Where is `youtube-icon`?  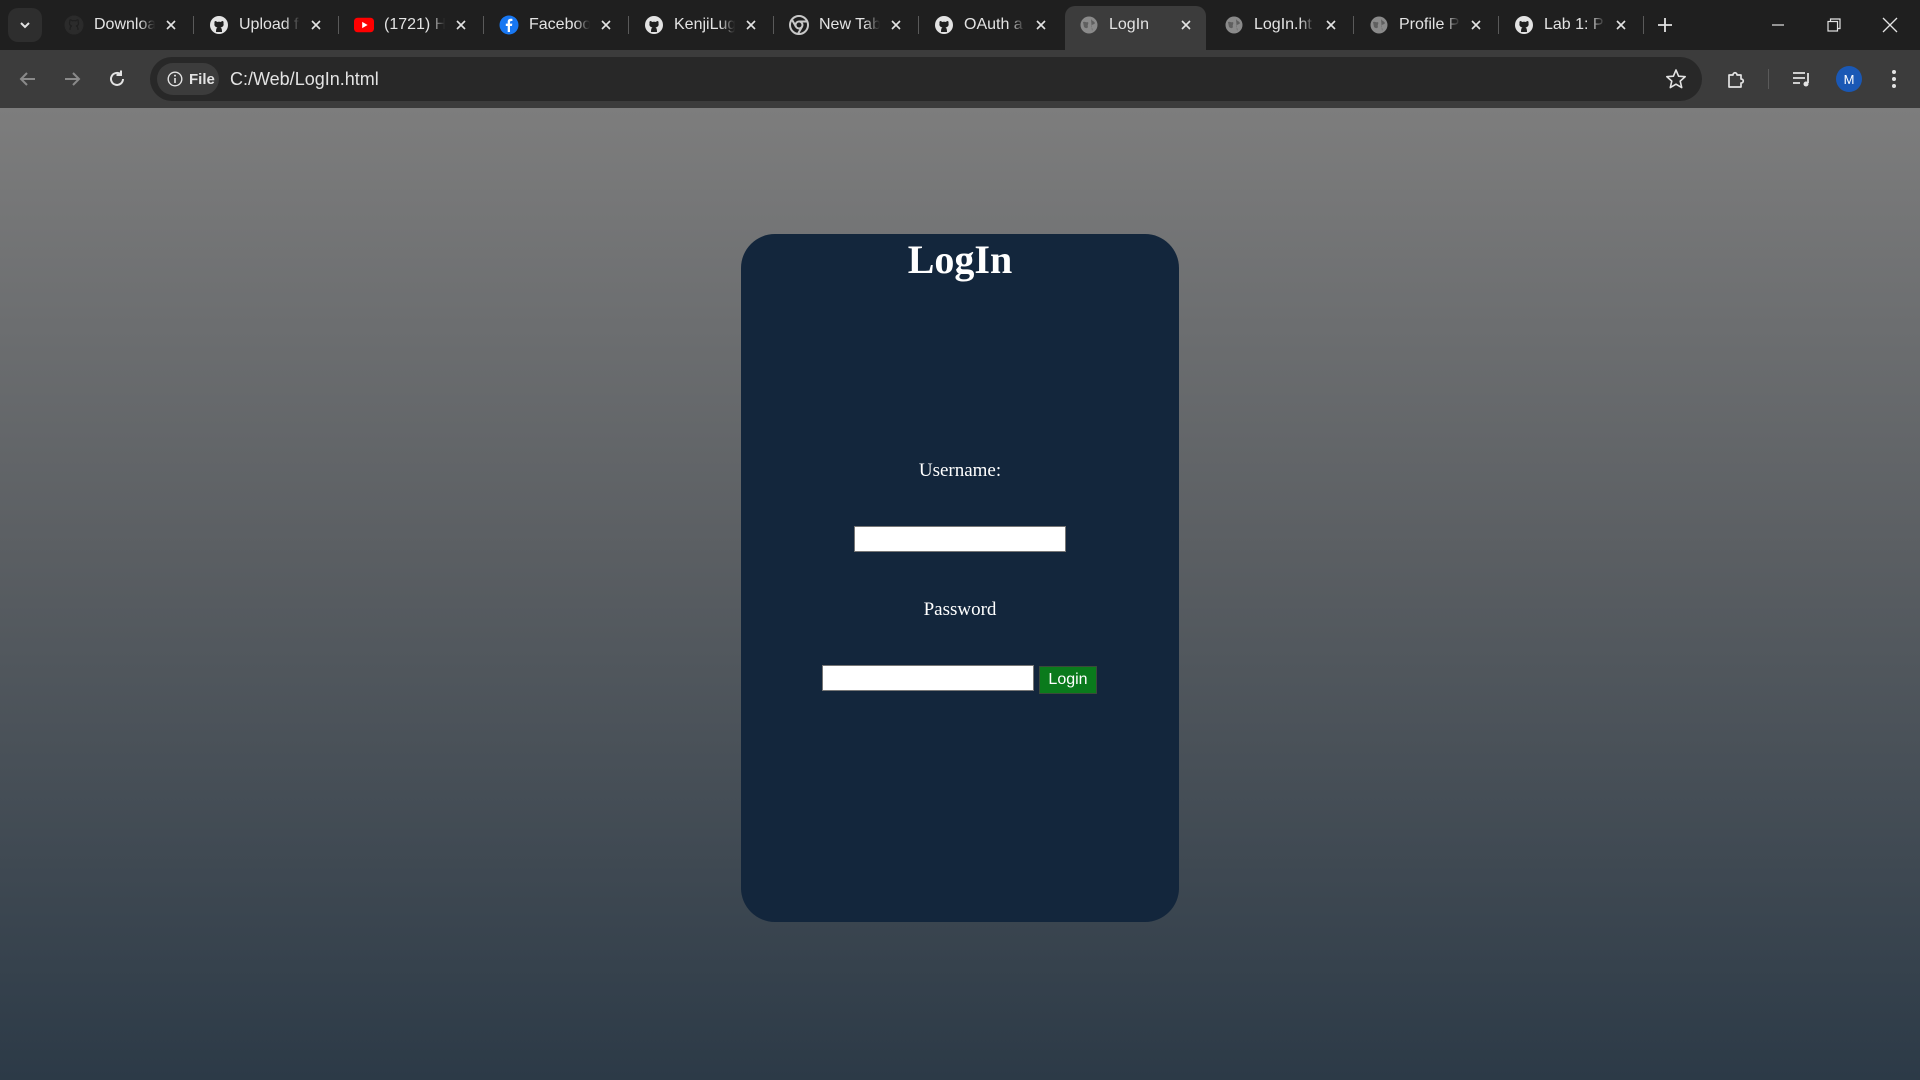 youtube-icon is located at coordinates (364, 25).